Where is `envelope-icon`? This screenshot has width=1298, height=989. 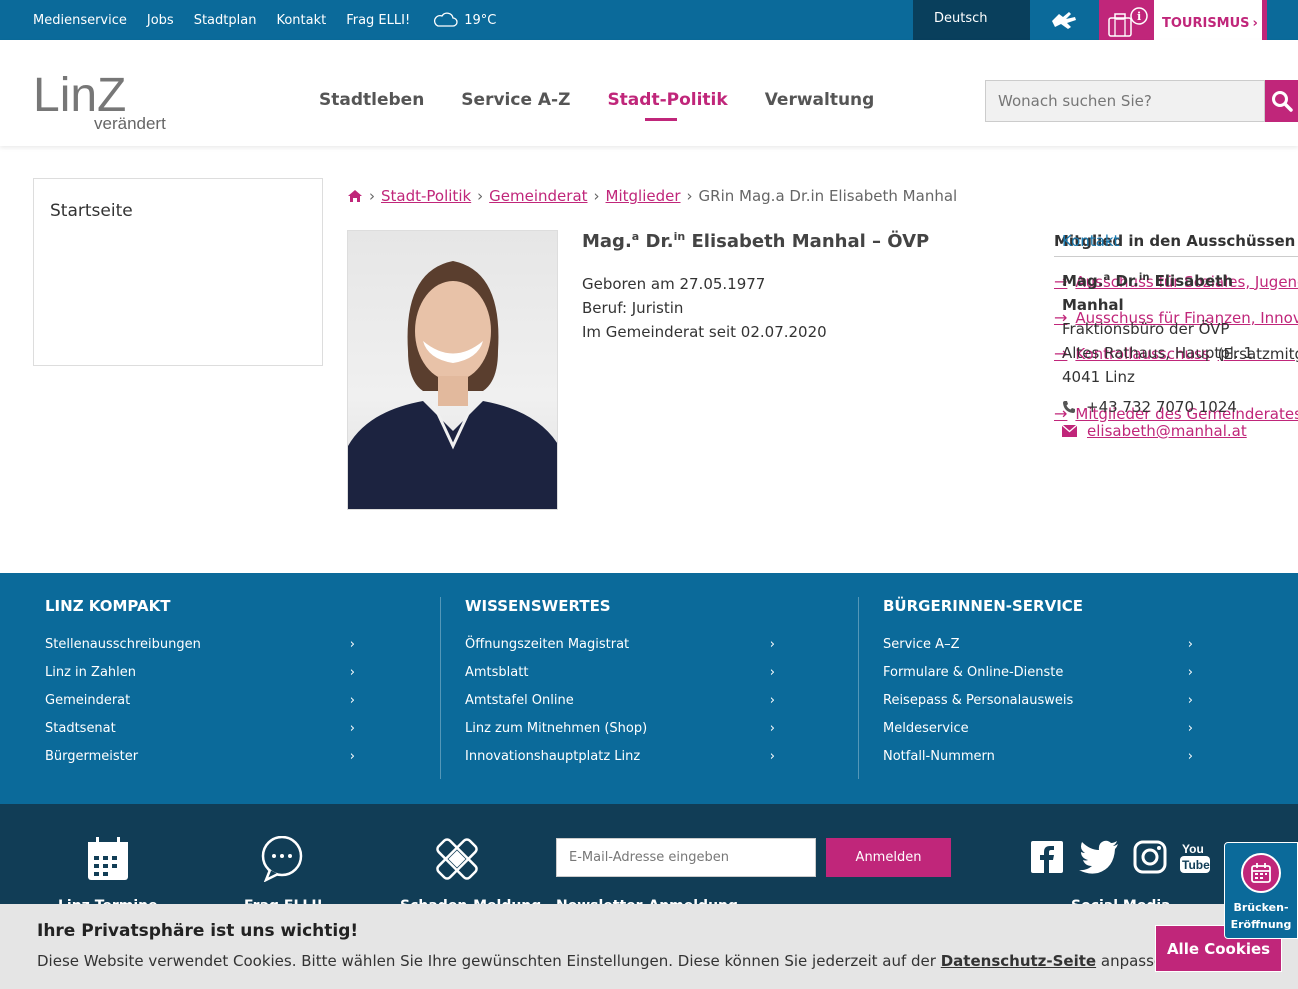 envelope-icon is located at coordinates (1069, 431).